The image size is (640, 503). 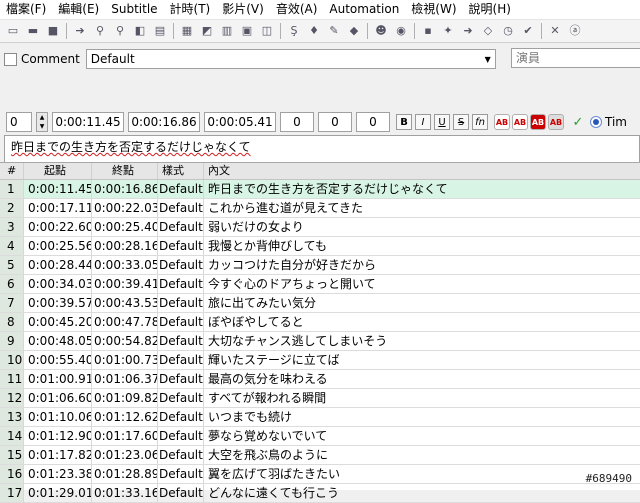 I want to click on stats-icon: ▤, so click(x=160, y=31).